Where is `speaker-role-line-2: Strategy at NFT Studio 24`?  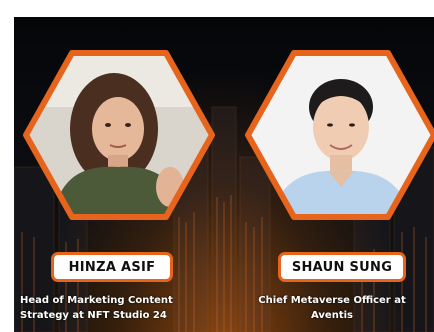
speaker-role-line-2: Strategy at NFT Studio 24 is located at coordinates (93, 315).